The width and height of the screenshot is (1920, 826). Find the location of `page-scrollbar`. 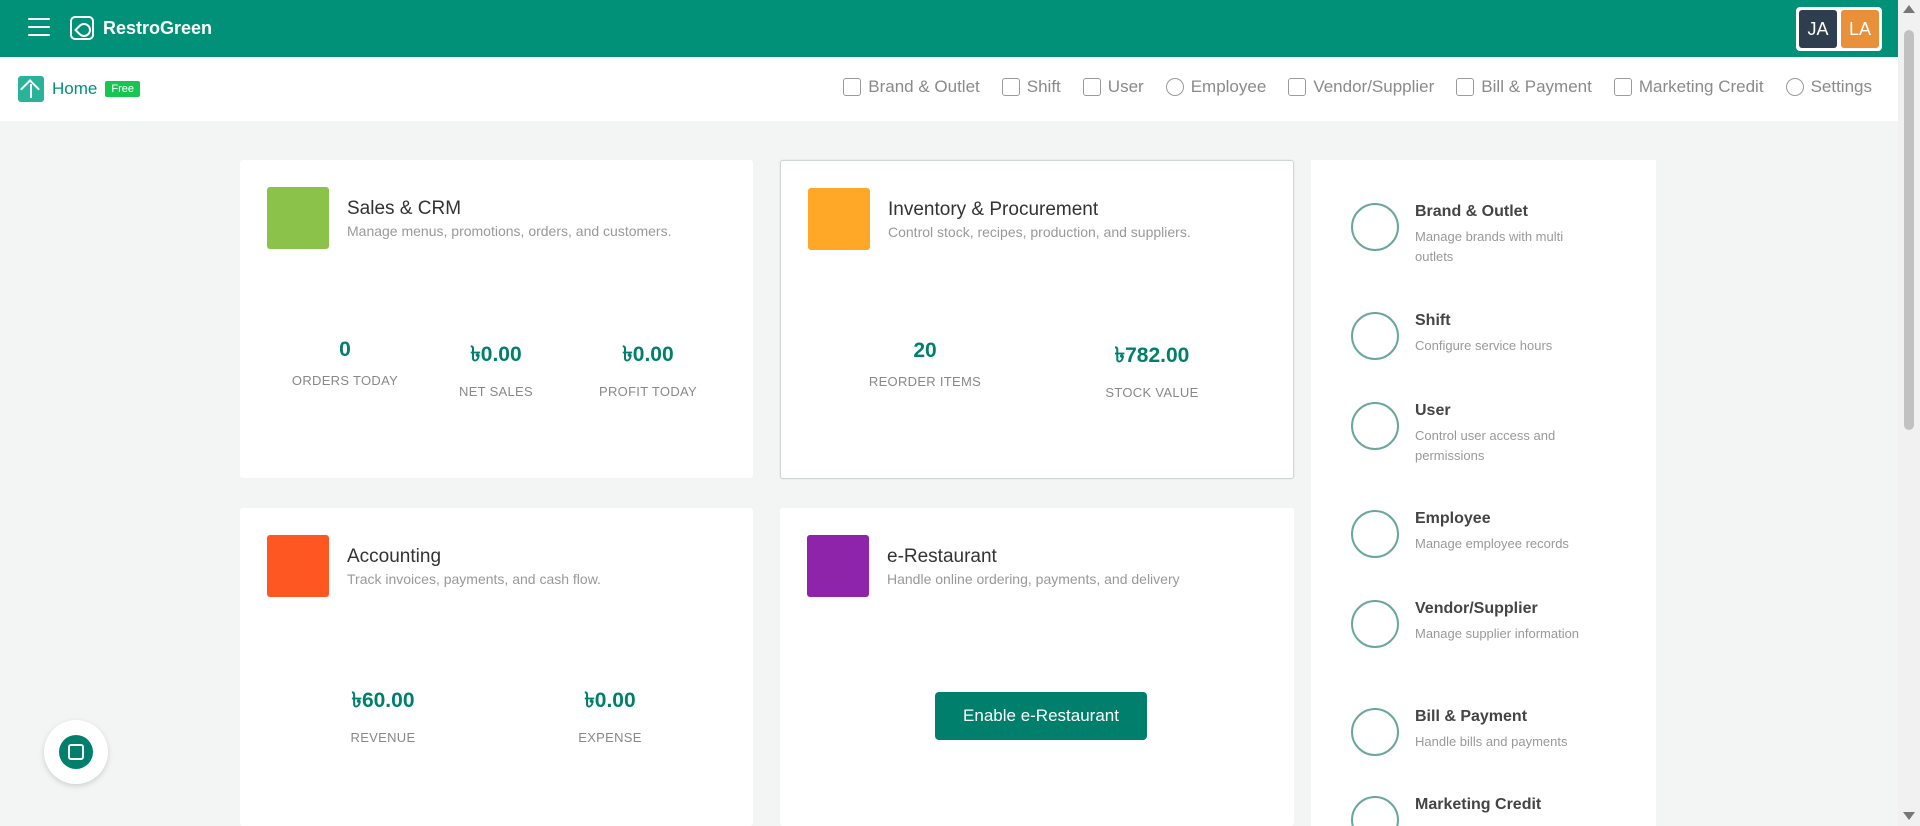

page-scrollbar is located at coordinates (1909, 413).